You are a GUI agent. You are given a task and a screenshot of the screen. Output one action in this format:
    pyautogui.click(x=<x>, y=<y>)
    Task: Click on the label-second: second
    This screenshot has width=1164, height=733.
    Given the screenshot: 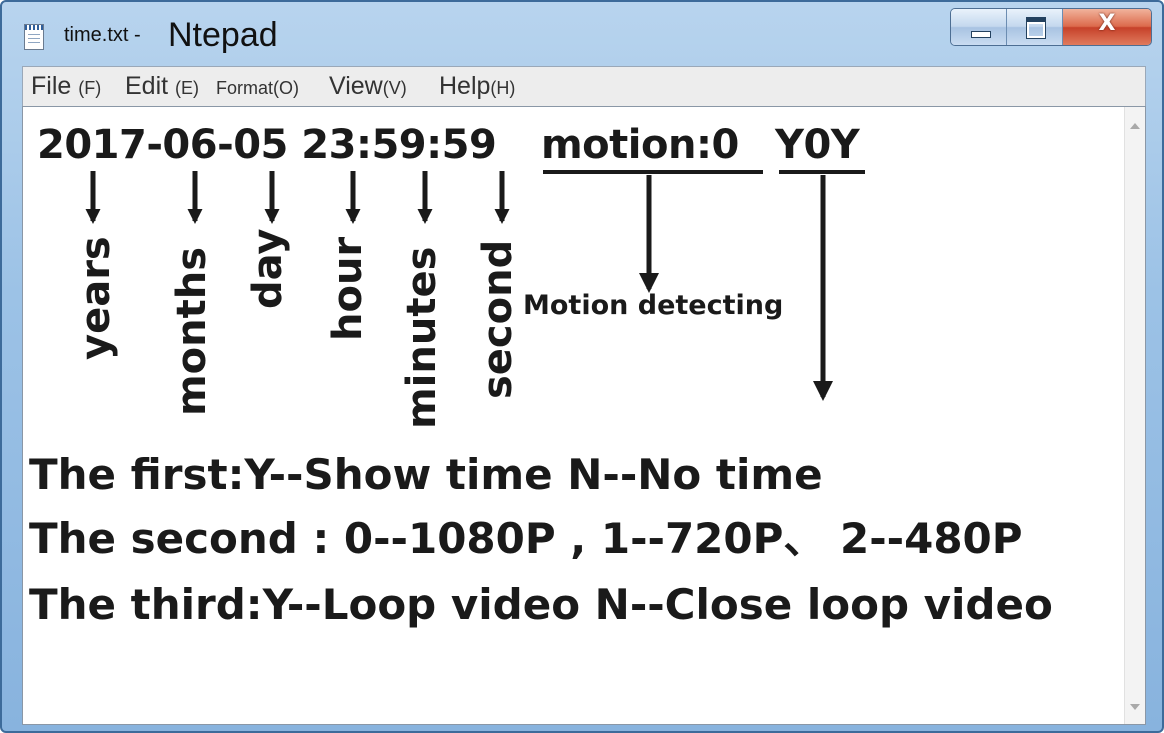 What is the action you would take?
    pyautogui.click(x=498, y=309)
    